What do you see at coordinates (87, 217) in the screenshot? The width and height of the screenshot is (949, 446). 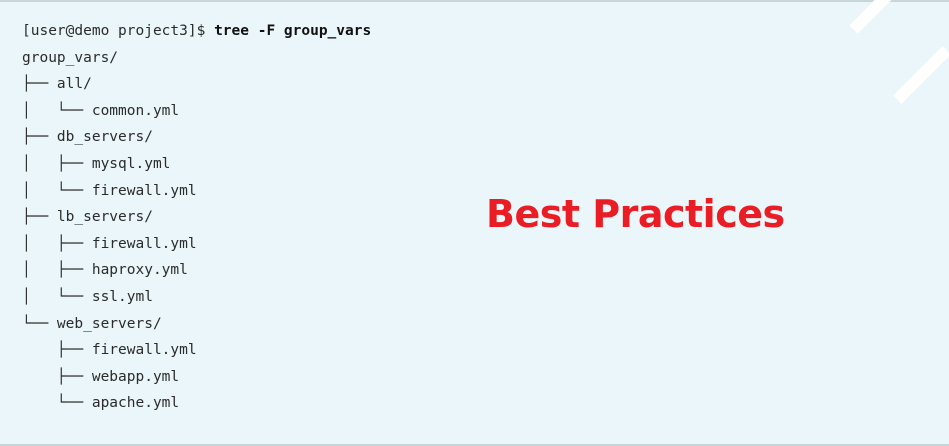 I see `tree-line: ├── lb_servers/` at bounding box center [87, 217].